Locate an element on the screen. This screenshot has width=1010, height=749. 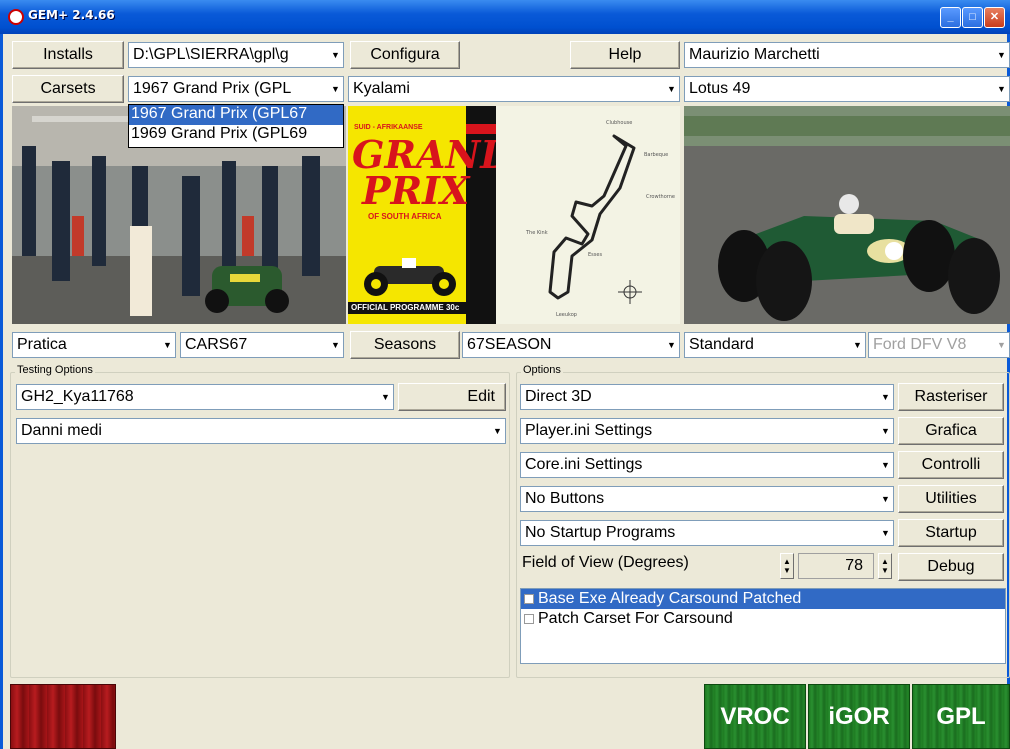
renderer-select: Direct 3D ▼ is located at coordinates (707, 397).